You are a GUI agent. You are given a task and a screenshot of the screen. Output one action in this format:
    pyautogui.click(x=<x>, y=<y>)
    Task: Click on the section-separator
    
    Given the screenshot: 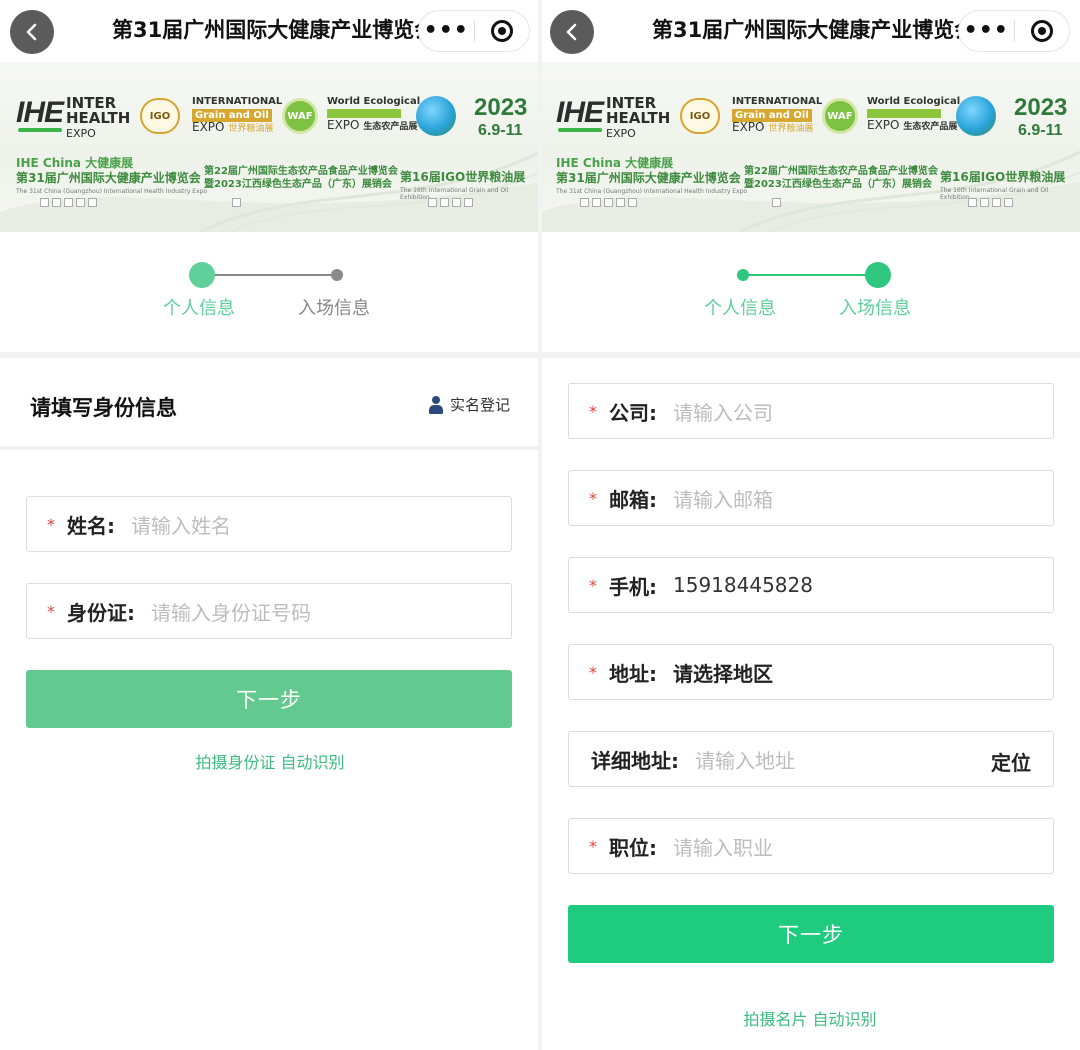 What is the action you would take?
    pyautogui.click(x=810, y=355)
    